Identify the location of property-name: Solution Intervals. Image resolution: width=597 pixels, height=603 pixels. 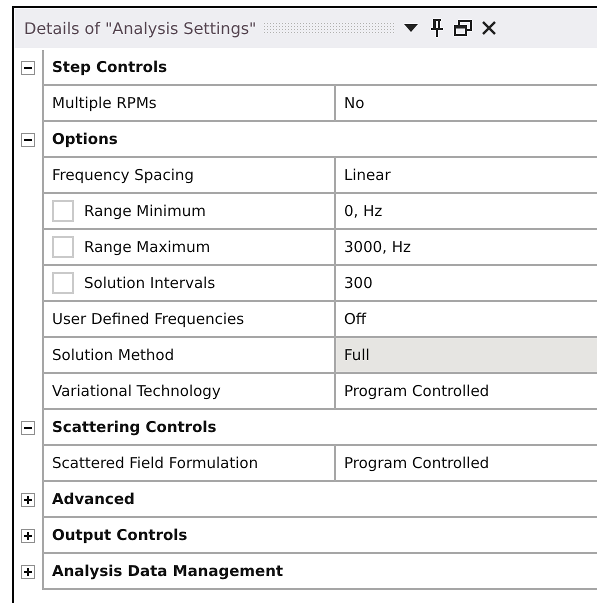
(150, 283).